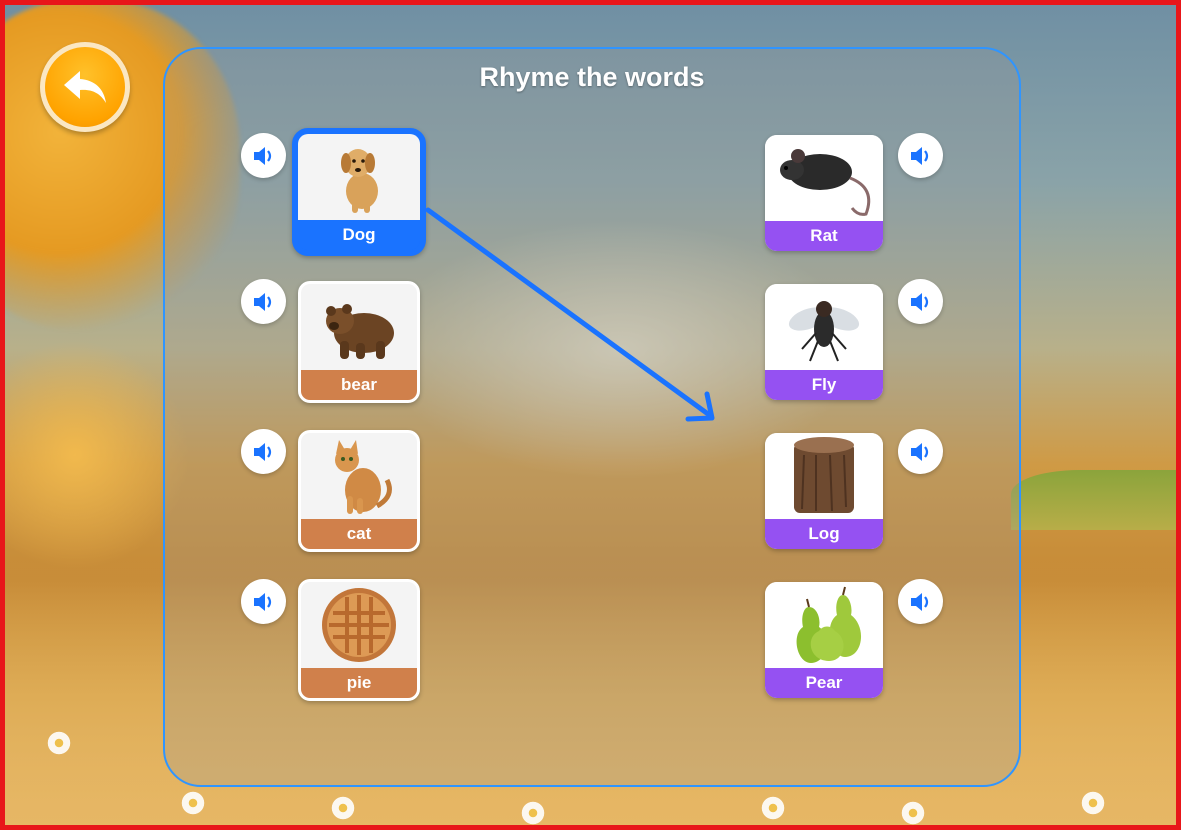  I want to click on card-label: Pear, so click(824, 683).